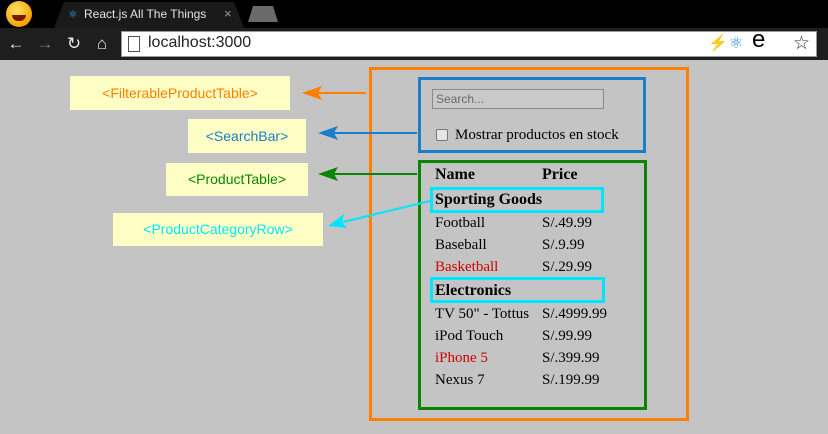  I want to click on column-header-name: Name, so click(455, 174).